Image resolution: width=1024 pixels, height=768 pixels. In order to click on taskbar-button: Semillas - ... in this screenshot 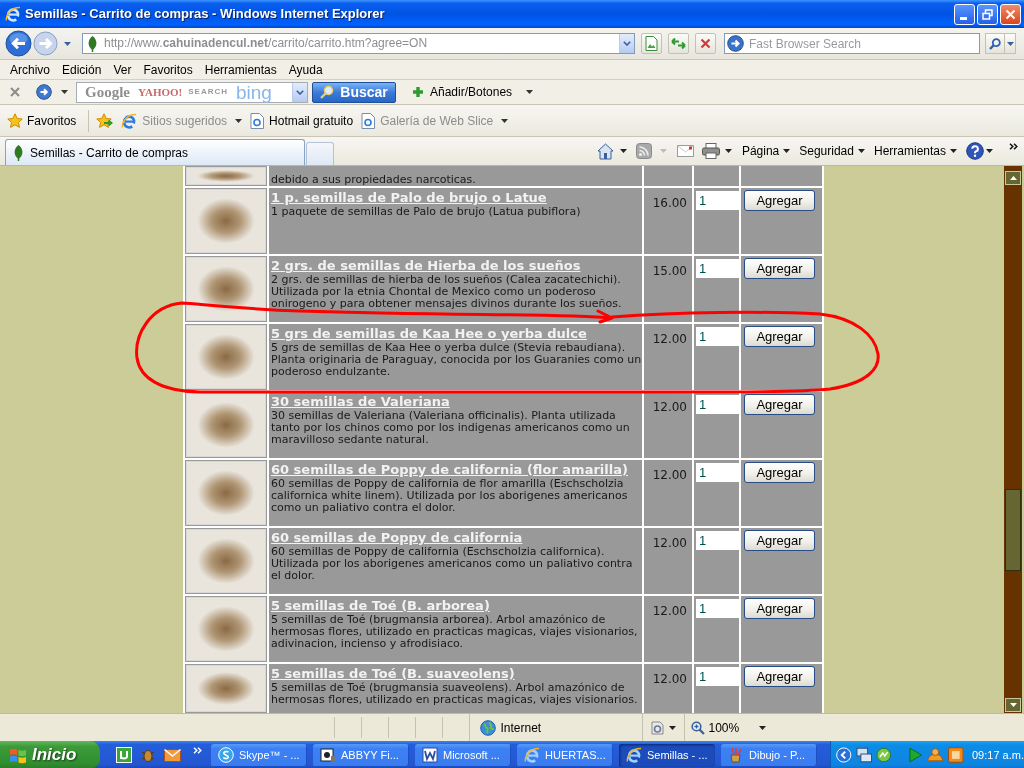, I will do `click(667, 755)`.